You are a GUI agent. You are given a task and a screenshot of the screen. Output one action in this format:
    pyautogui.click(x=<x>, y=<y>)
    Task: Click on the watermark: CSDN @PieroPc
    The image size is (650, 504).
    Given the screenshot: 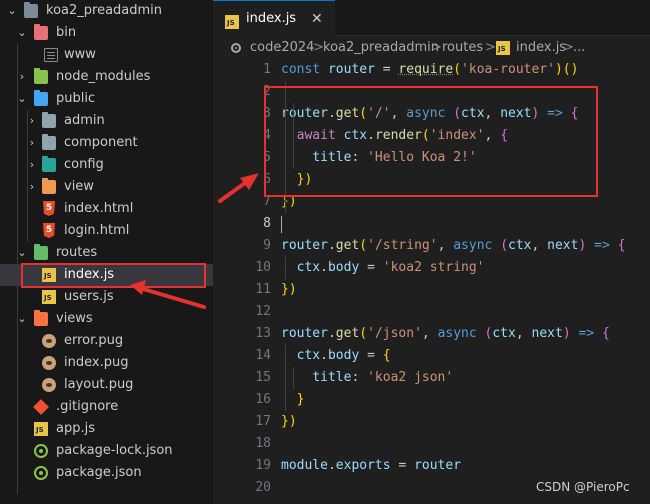 What is the action you would take?
    pyautogui.click(x=583, y=487)
    